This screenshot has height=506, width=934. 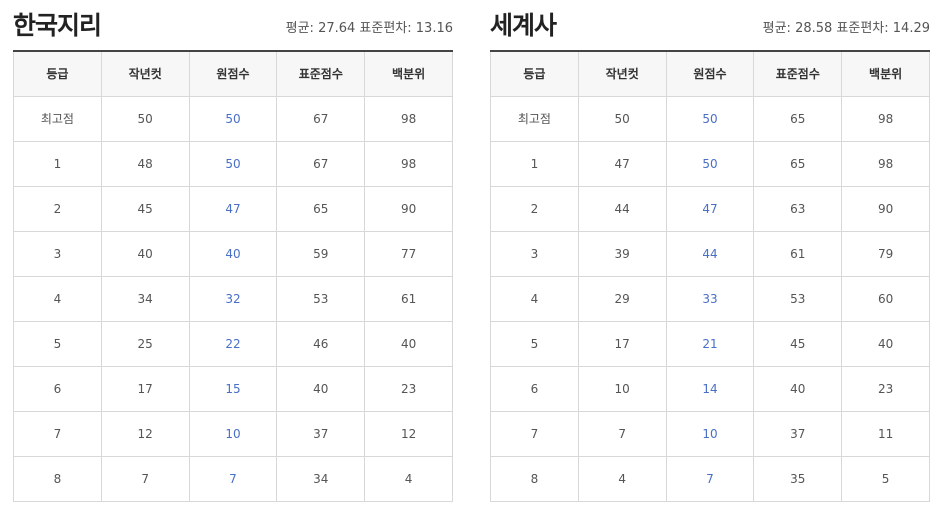 I want to click on cell-grade: 3, so click(x=534, y=253).